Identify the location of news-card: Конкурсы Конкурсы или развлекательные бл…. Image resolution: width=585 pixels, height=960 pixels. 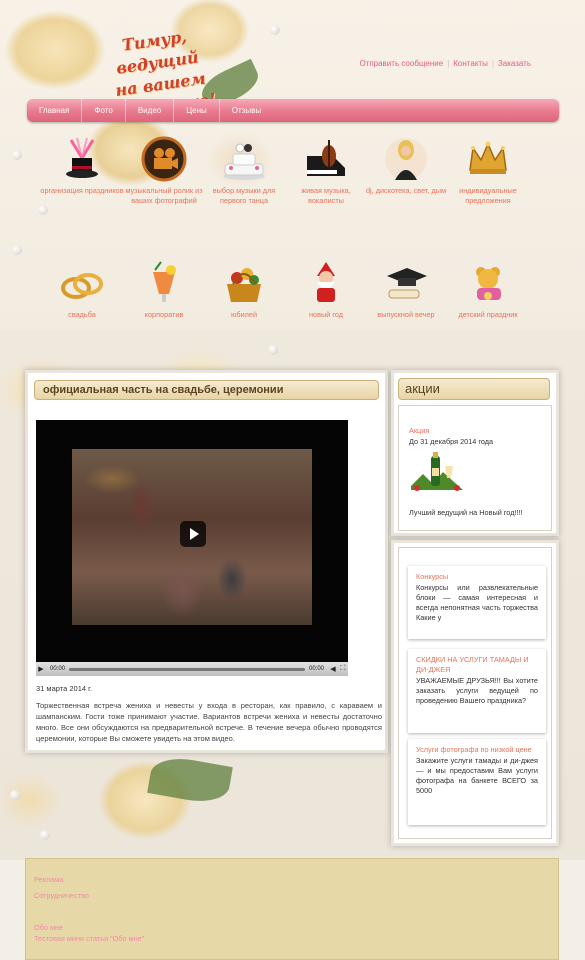
(477, 602).